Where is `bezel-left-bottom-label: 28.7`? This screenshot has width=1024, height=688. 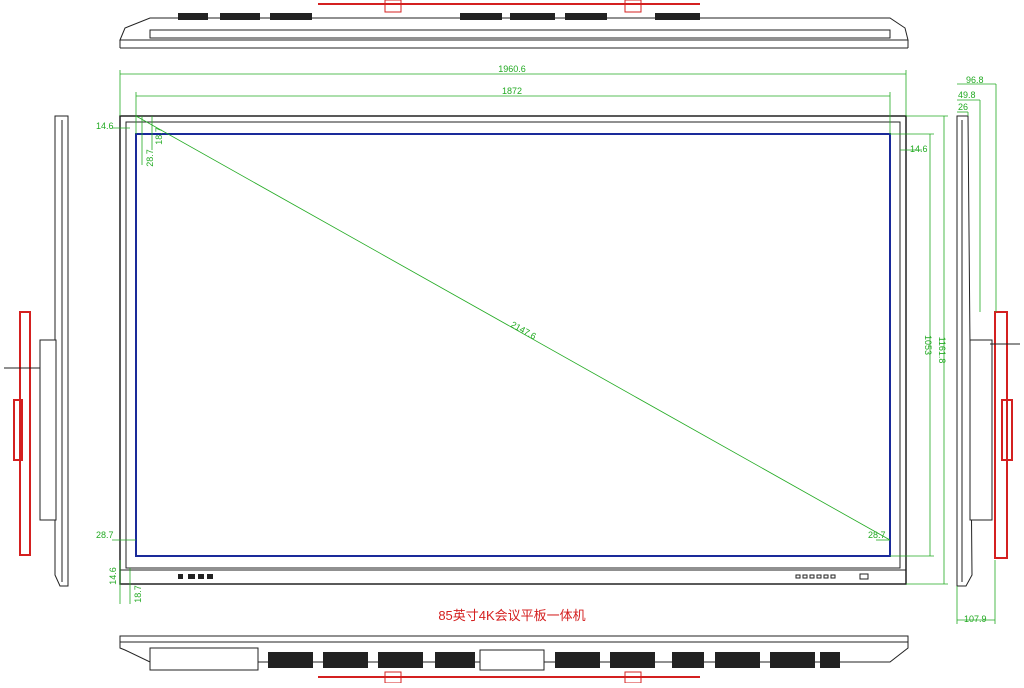 bezel-left-bottom-label: 28.7 is located at coordinates (105, 535).